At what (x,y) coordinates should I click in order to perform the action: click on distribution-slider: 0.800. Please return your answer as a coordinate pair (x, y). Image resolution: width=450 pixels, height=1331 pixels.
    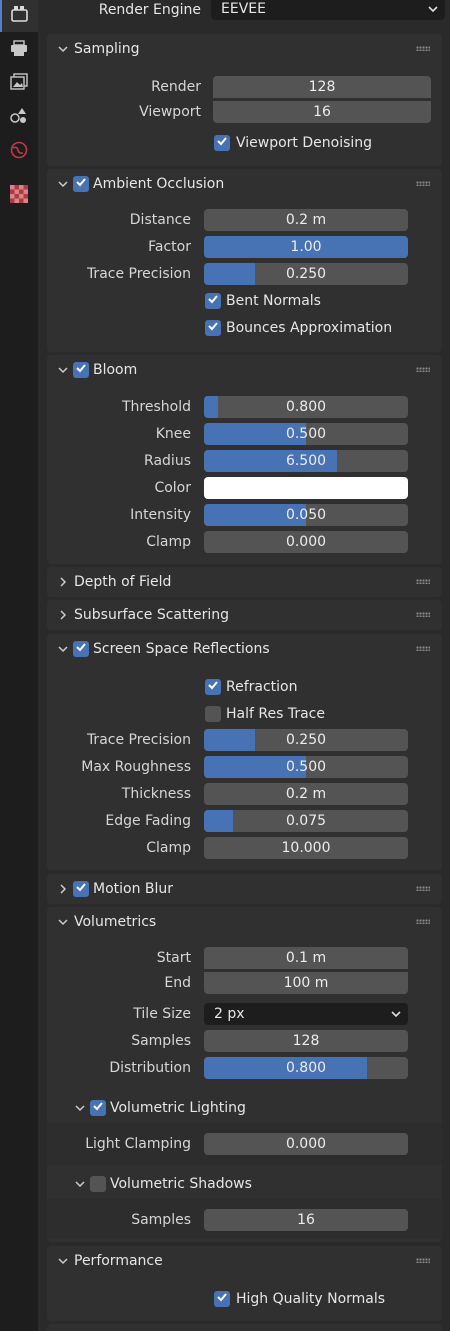
    Looking at the image, I should click on (306, 1068).